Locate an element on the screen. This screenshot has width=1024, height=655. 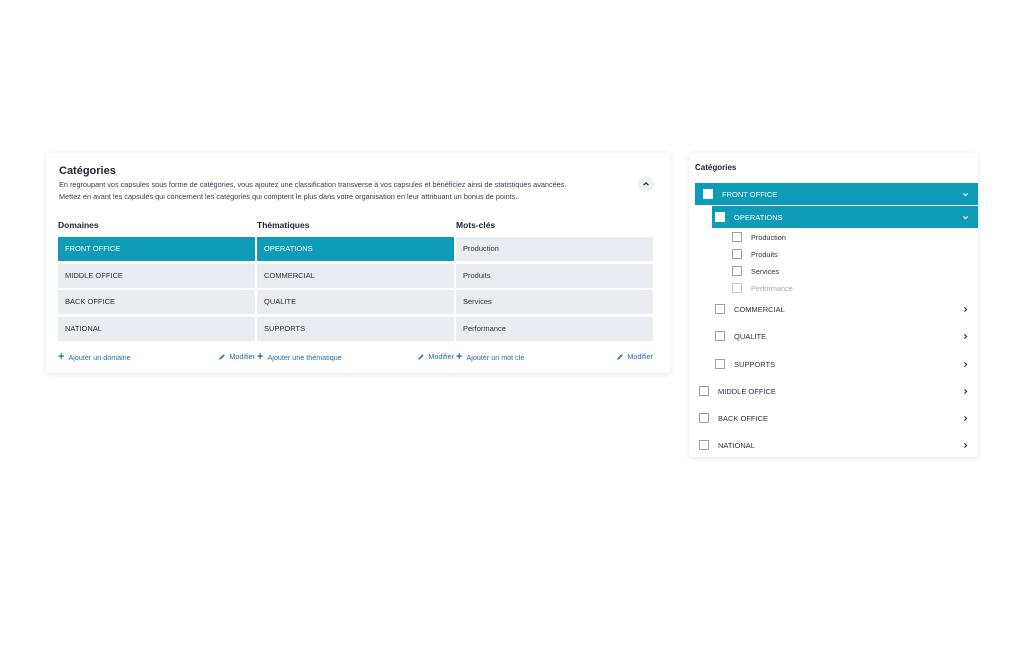
chevron-up-icon is located at coordinates (646, 183).